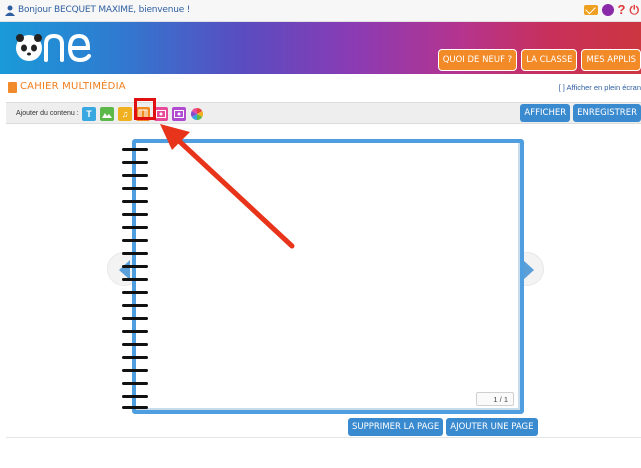 This screenshot has height=468, width=641. I want to click on add-page-button: AJOUTER UNE PAGE, so click(492, 427).